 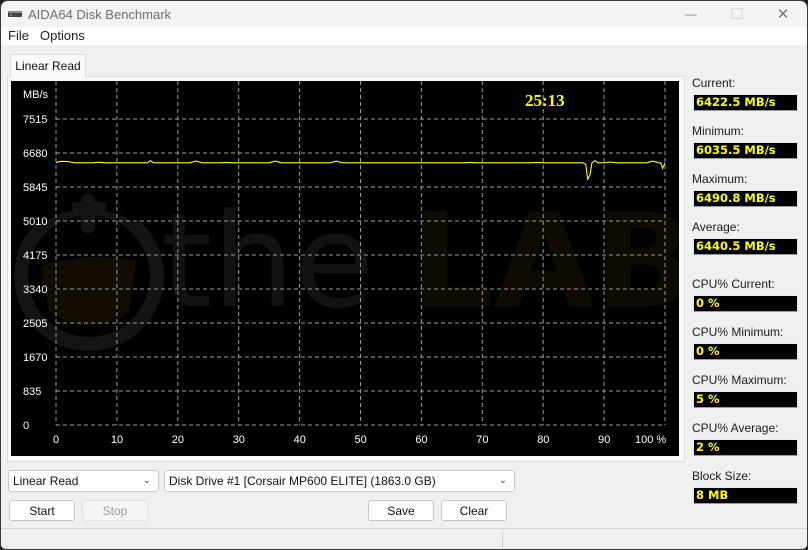 What do you see at coordinates (604, 440) in the screenshot?
I see `x-tick-label: 90` at bounding box center [604, 440].